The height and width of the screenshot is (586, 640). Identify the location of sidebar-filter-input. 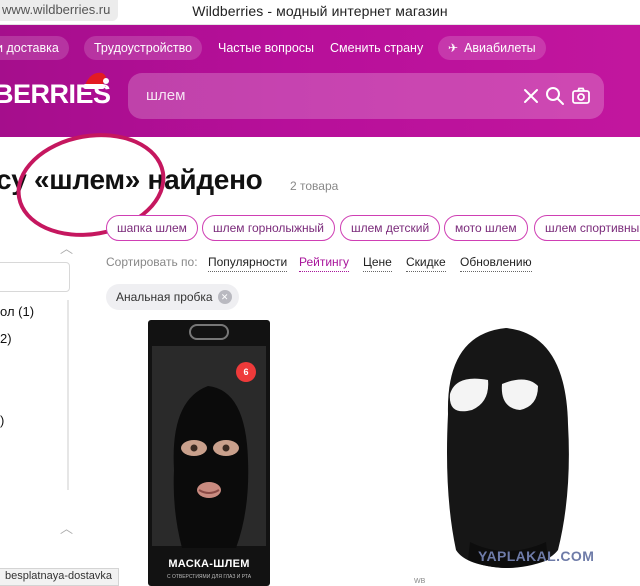
(35, 277).